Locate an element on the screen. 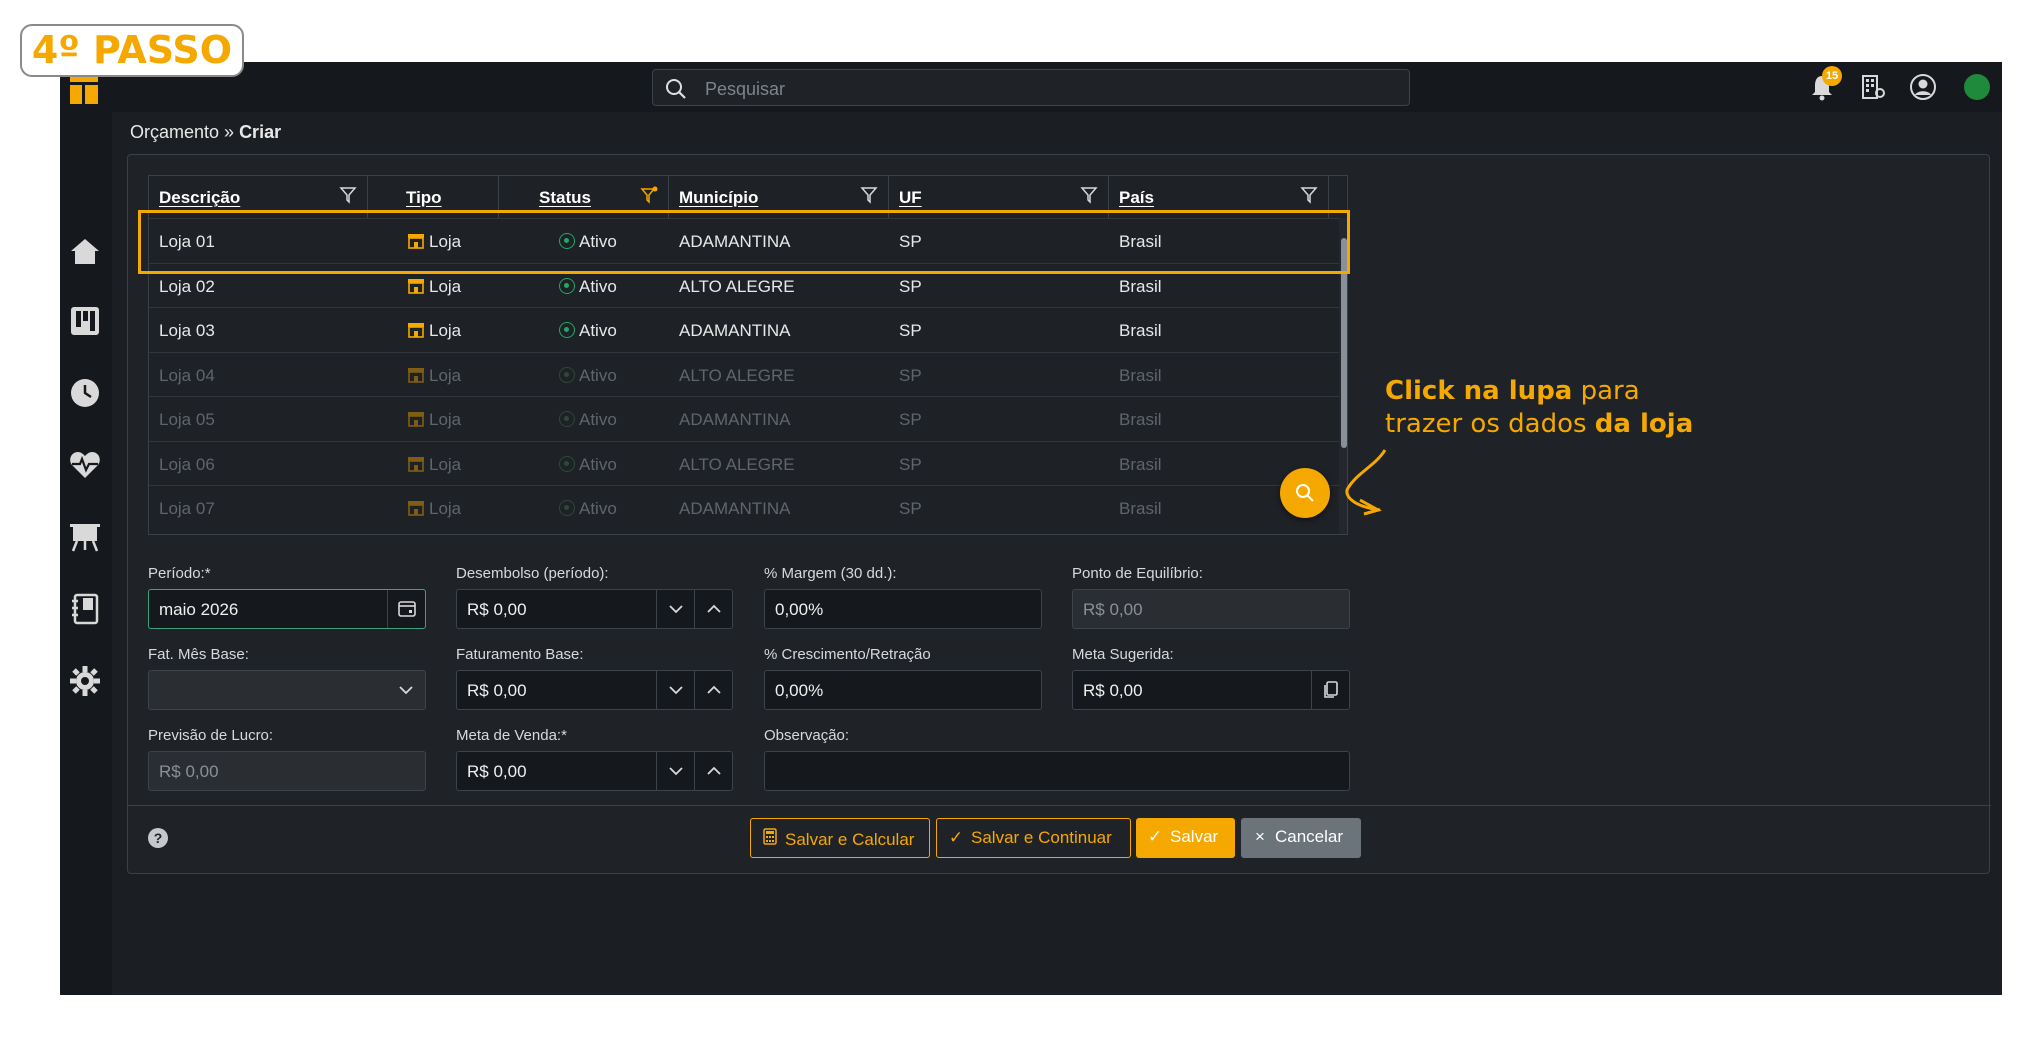 The image size is (2040, 1042). table-row: Loja 04 Loja Ativo ALTO ALEGRE SP Brasil is located at coordinates (744, 373).